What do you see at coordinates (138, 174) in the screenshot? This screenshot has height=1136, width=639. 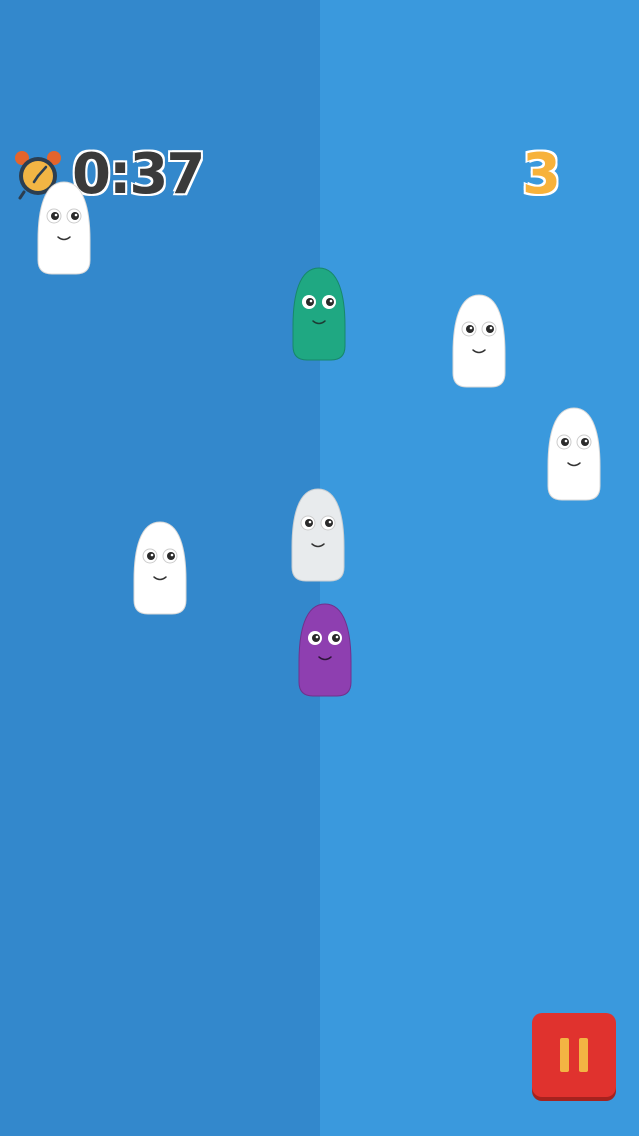 I see `timer-text: 0:37` at bounding box center [138, 174].